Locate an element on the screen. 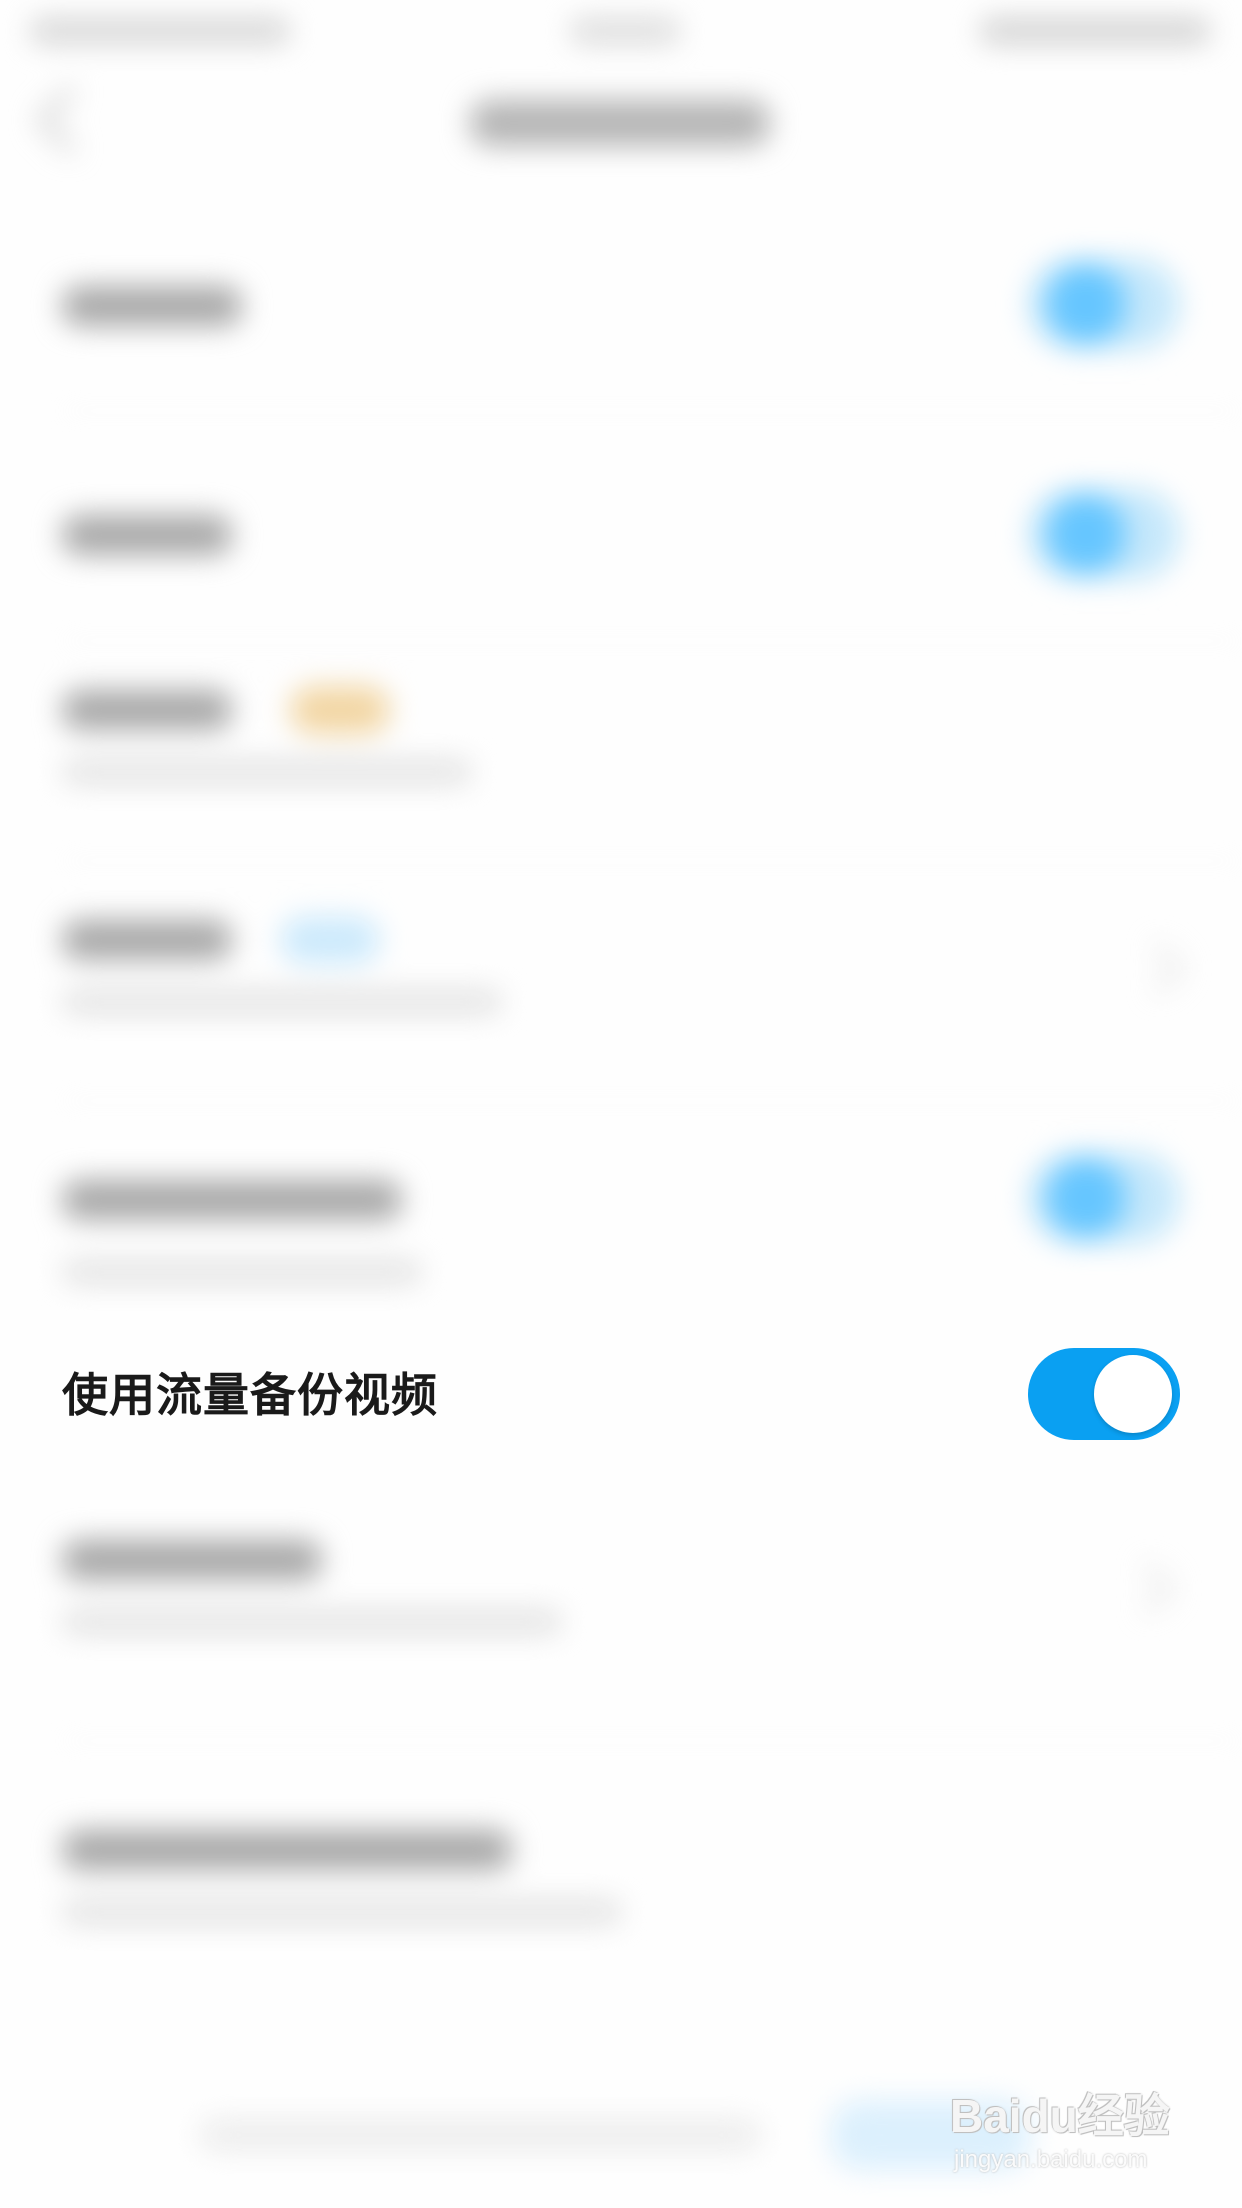  status-bar-left is located at coordinates (160, 31).